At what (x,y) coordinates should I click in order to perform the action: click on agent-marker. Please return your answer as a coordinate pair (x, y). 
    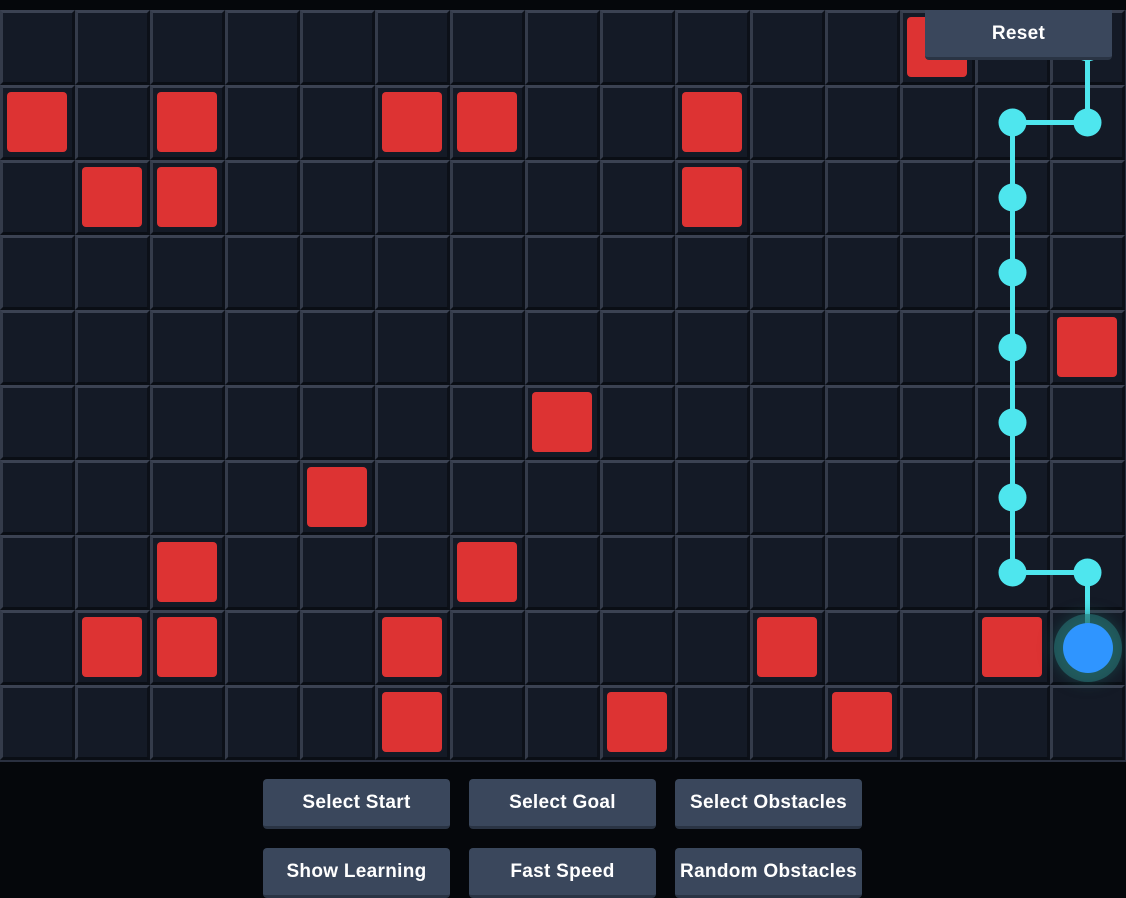
    Looking at the image, I should click on (1087, 647).